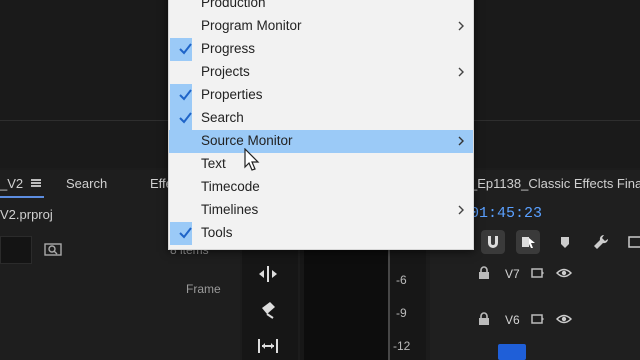  Describe the element at coordinates (401, 280) in the screenshot. I see `meter-tick-label: -6` at that location.